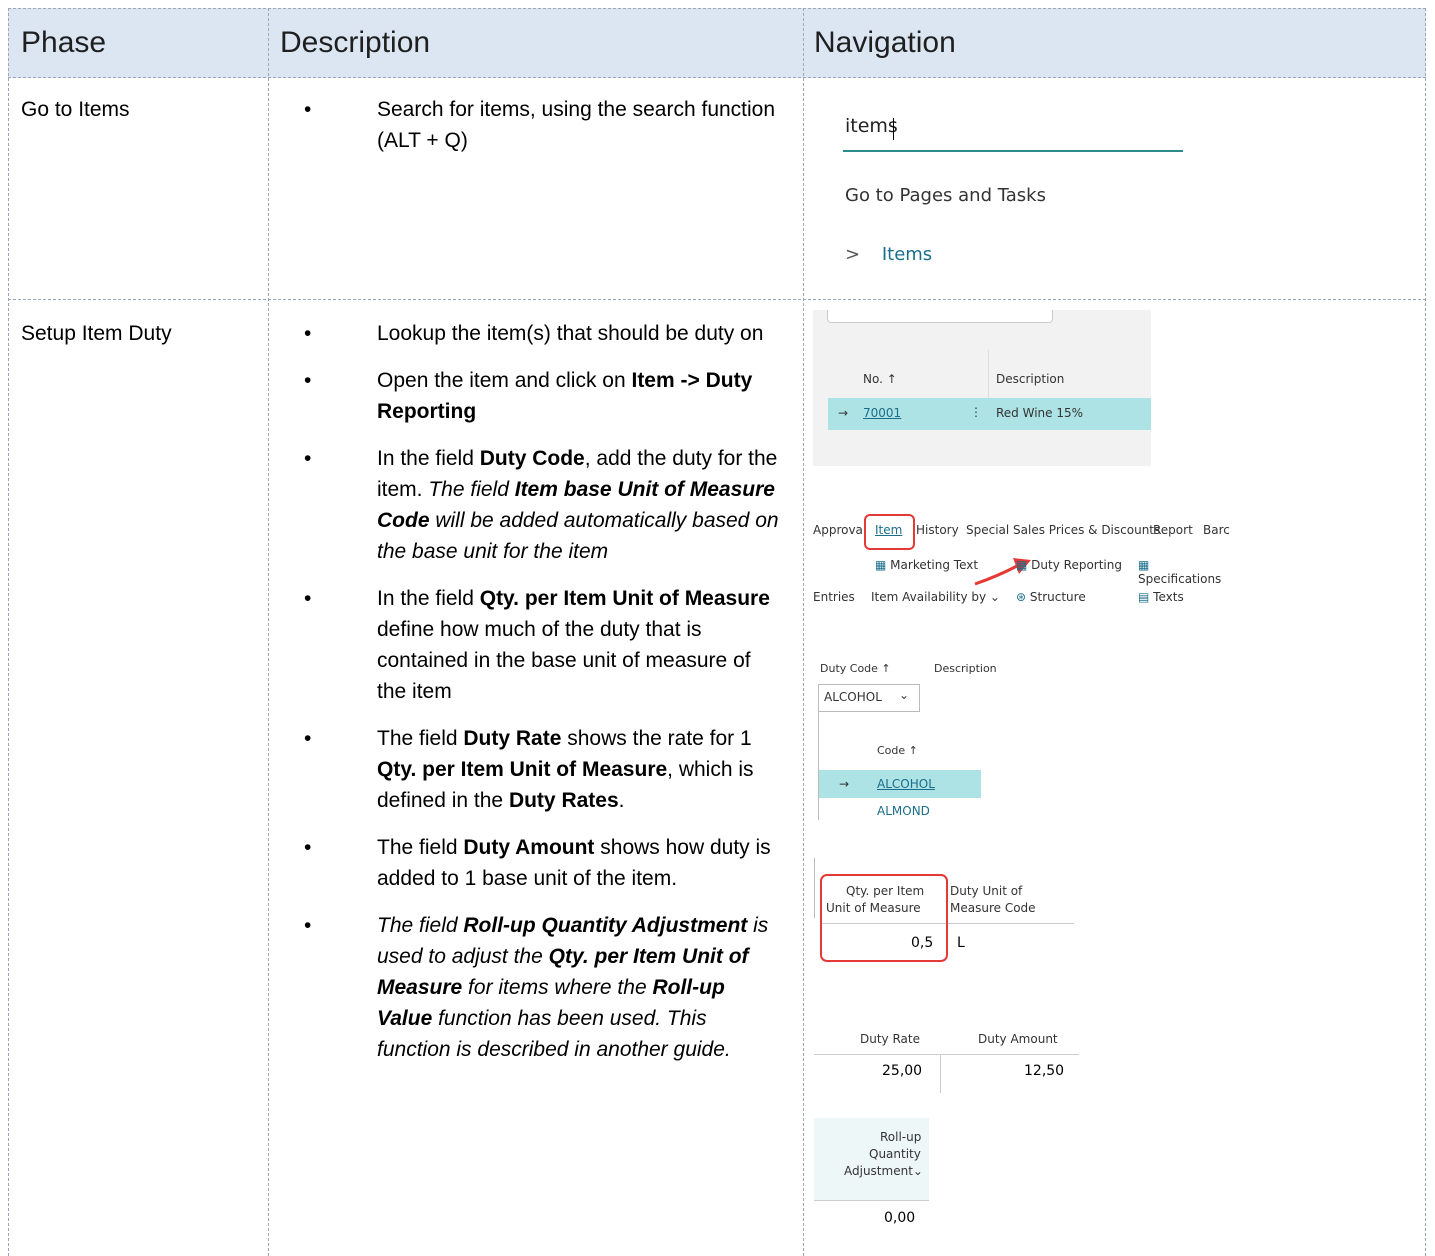  Describe the element at coordinates (717, 43) in the screenshot. I see `table-header` at that location.